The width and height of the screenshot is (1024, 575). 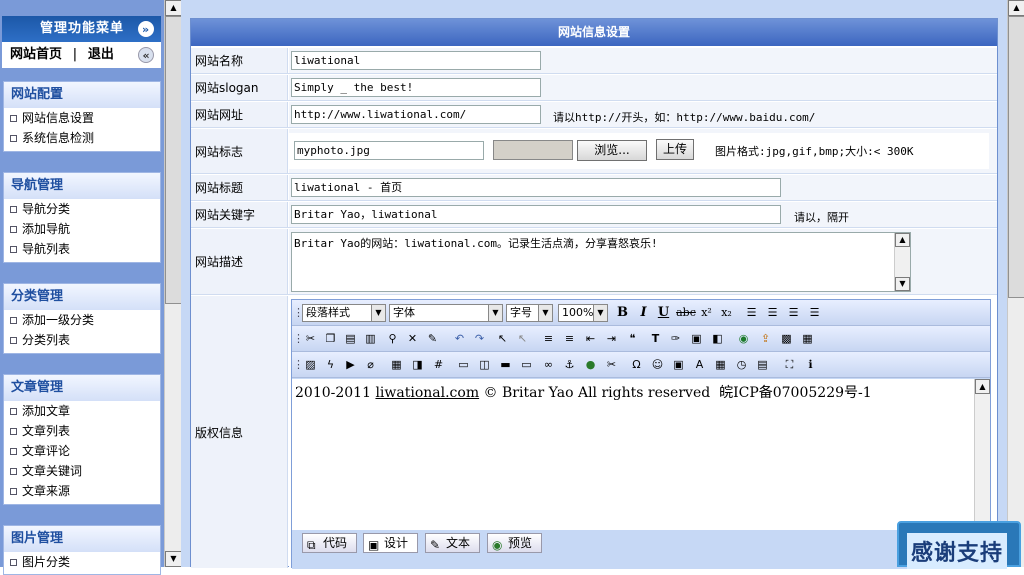 I want to click on font-select: 字体 ▼, so click(x=446, y=313).